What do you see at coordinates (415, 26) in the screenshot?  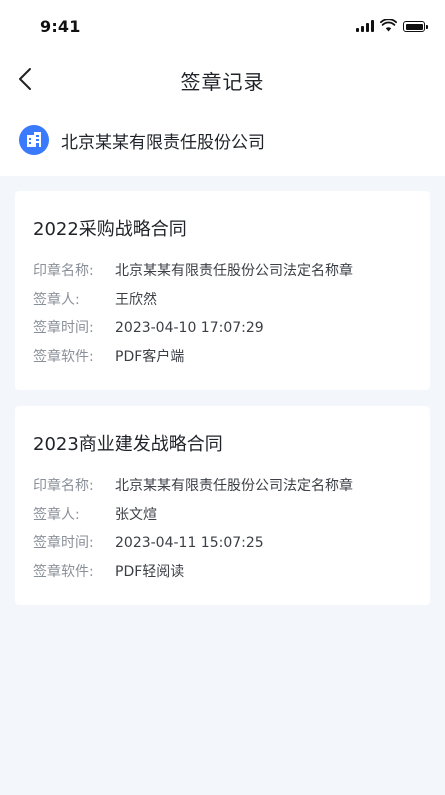 I see `battery-icon` at bounding box center [415, 26].